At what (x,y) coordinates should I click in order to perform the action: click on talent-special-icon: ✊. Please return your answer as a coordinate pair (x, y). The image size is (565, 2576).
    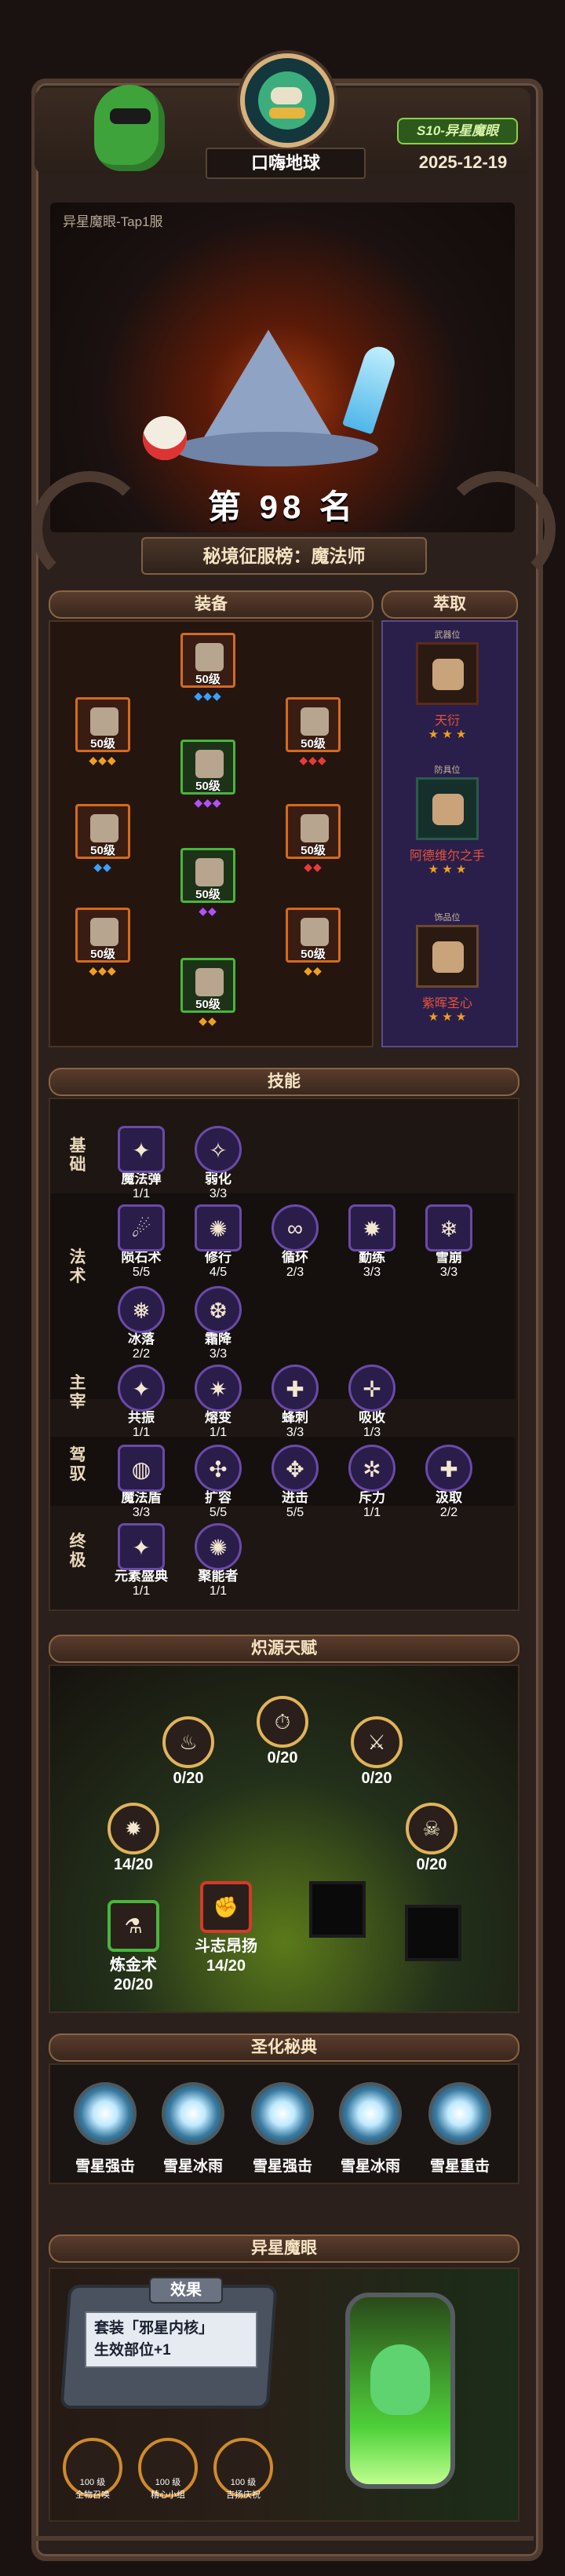
    Looking at the image, I should click on (226, 1907).